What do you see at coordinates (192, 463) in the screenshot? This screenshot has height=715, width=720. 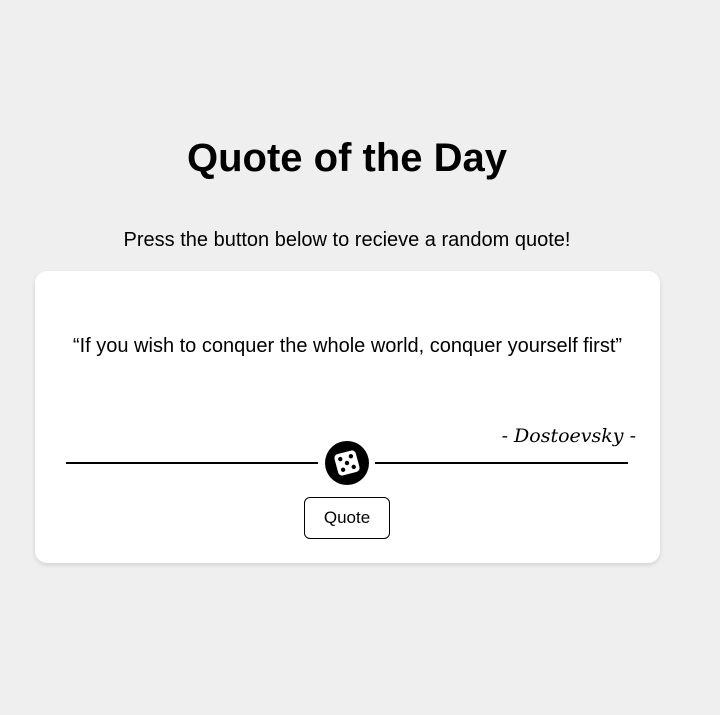 I see `divider-left` at bounding box center [192, 463].